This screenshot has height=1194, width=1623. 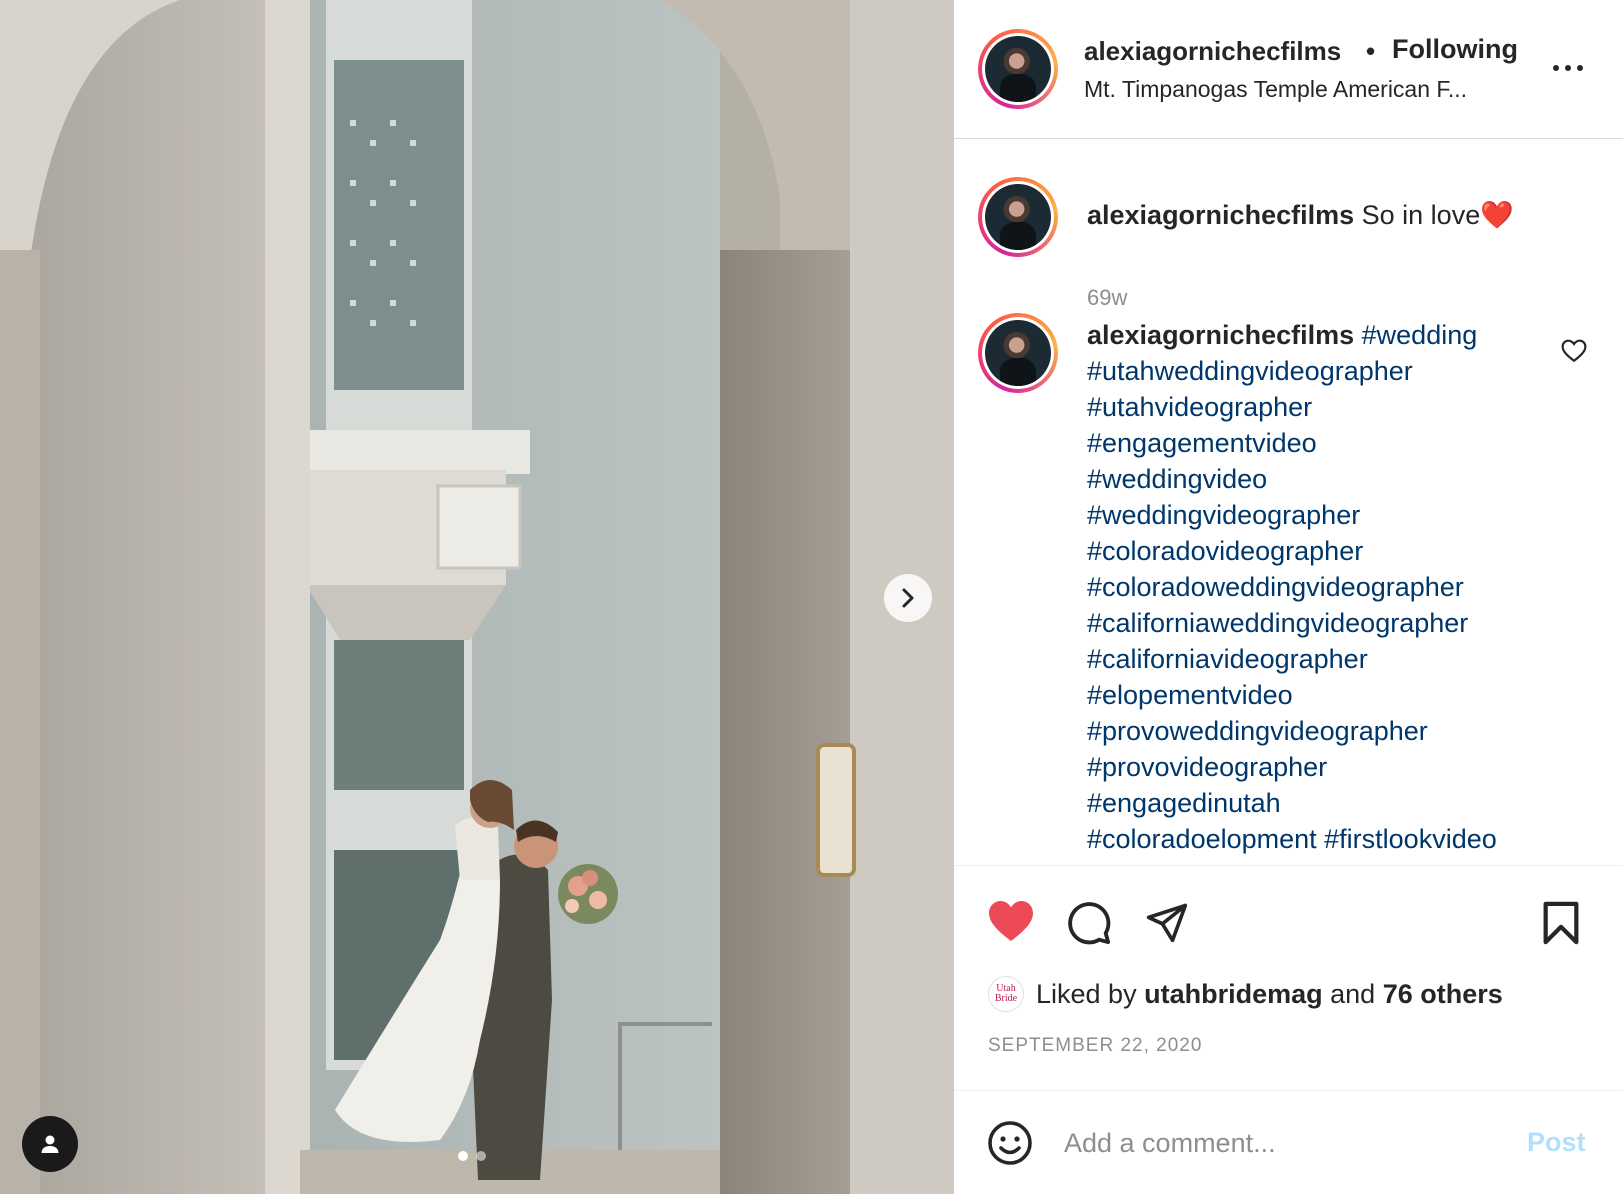 What do you see at coordinates (1322, 803) in the screenshot?
I see `hashtag-link: #engagedinutah` at bounding box center [1322, 803].